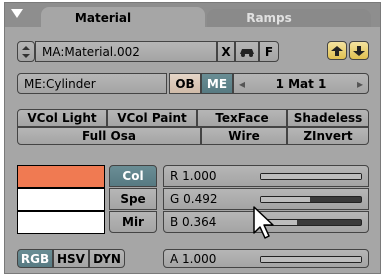 The width and height of the screenshot is (386, 277). What do you see at coordinates (193, 258) in the screenshot?
I see `a-value-label: A 1.000` at bounding box center [193, 258].